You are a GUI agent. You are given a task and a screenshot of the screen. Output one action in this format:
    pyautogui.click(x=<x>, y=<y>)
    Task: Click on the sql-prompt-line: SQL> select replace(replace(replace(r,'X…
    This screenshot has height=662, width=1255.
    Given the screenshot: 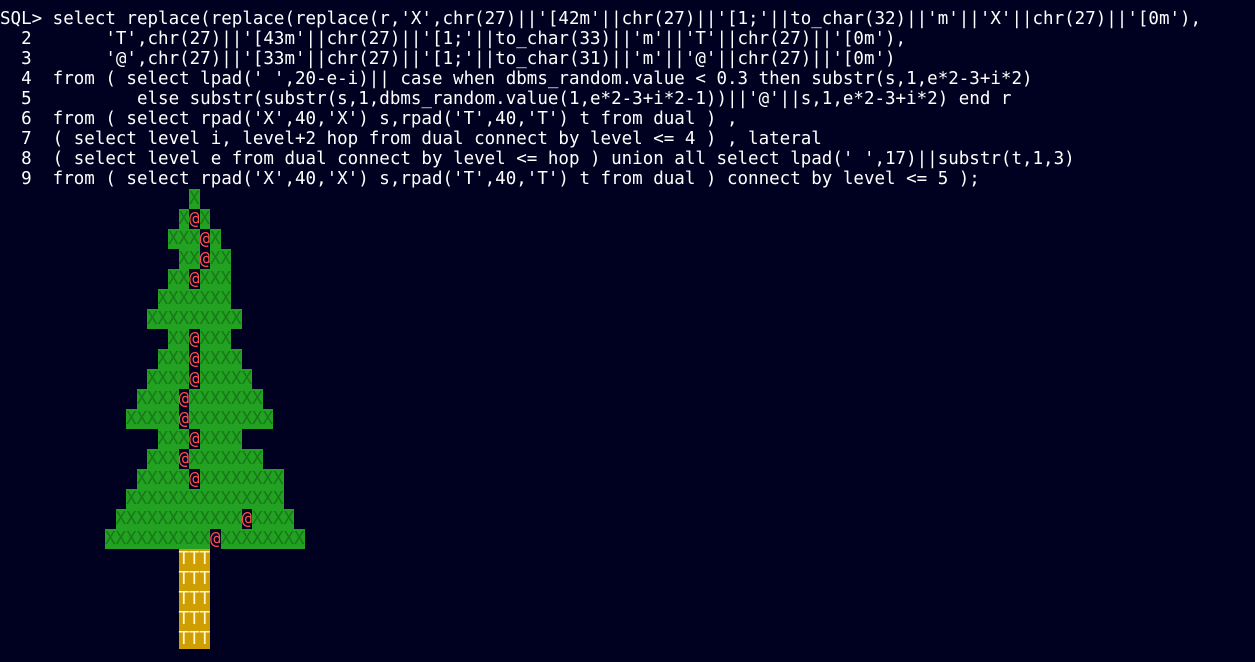 What is the action you would take?
    pyautogui.click(x=601, y=19)
    